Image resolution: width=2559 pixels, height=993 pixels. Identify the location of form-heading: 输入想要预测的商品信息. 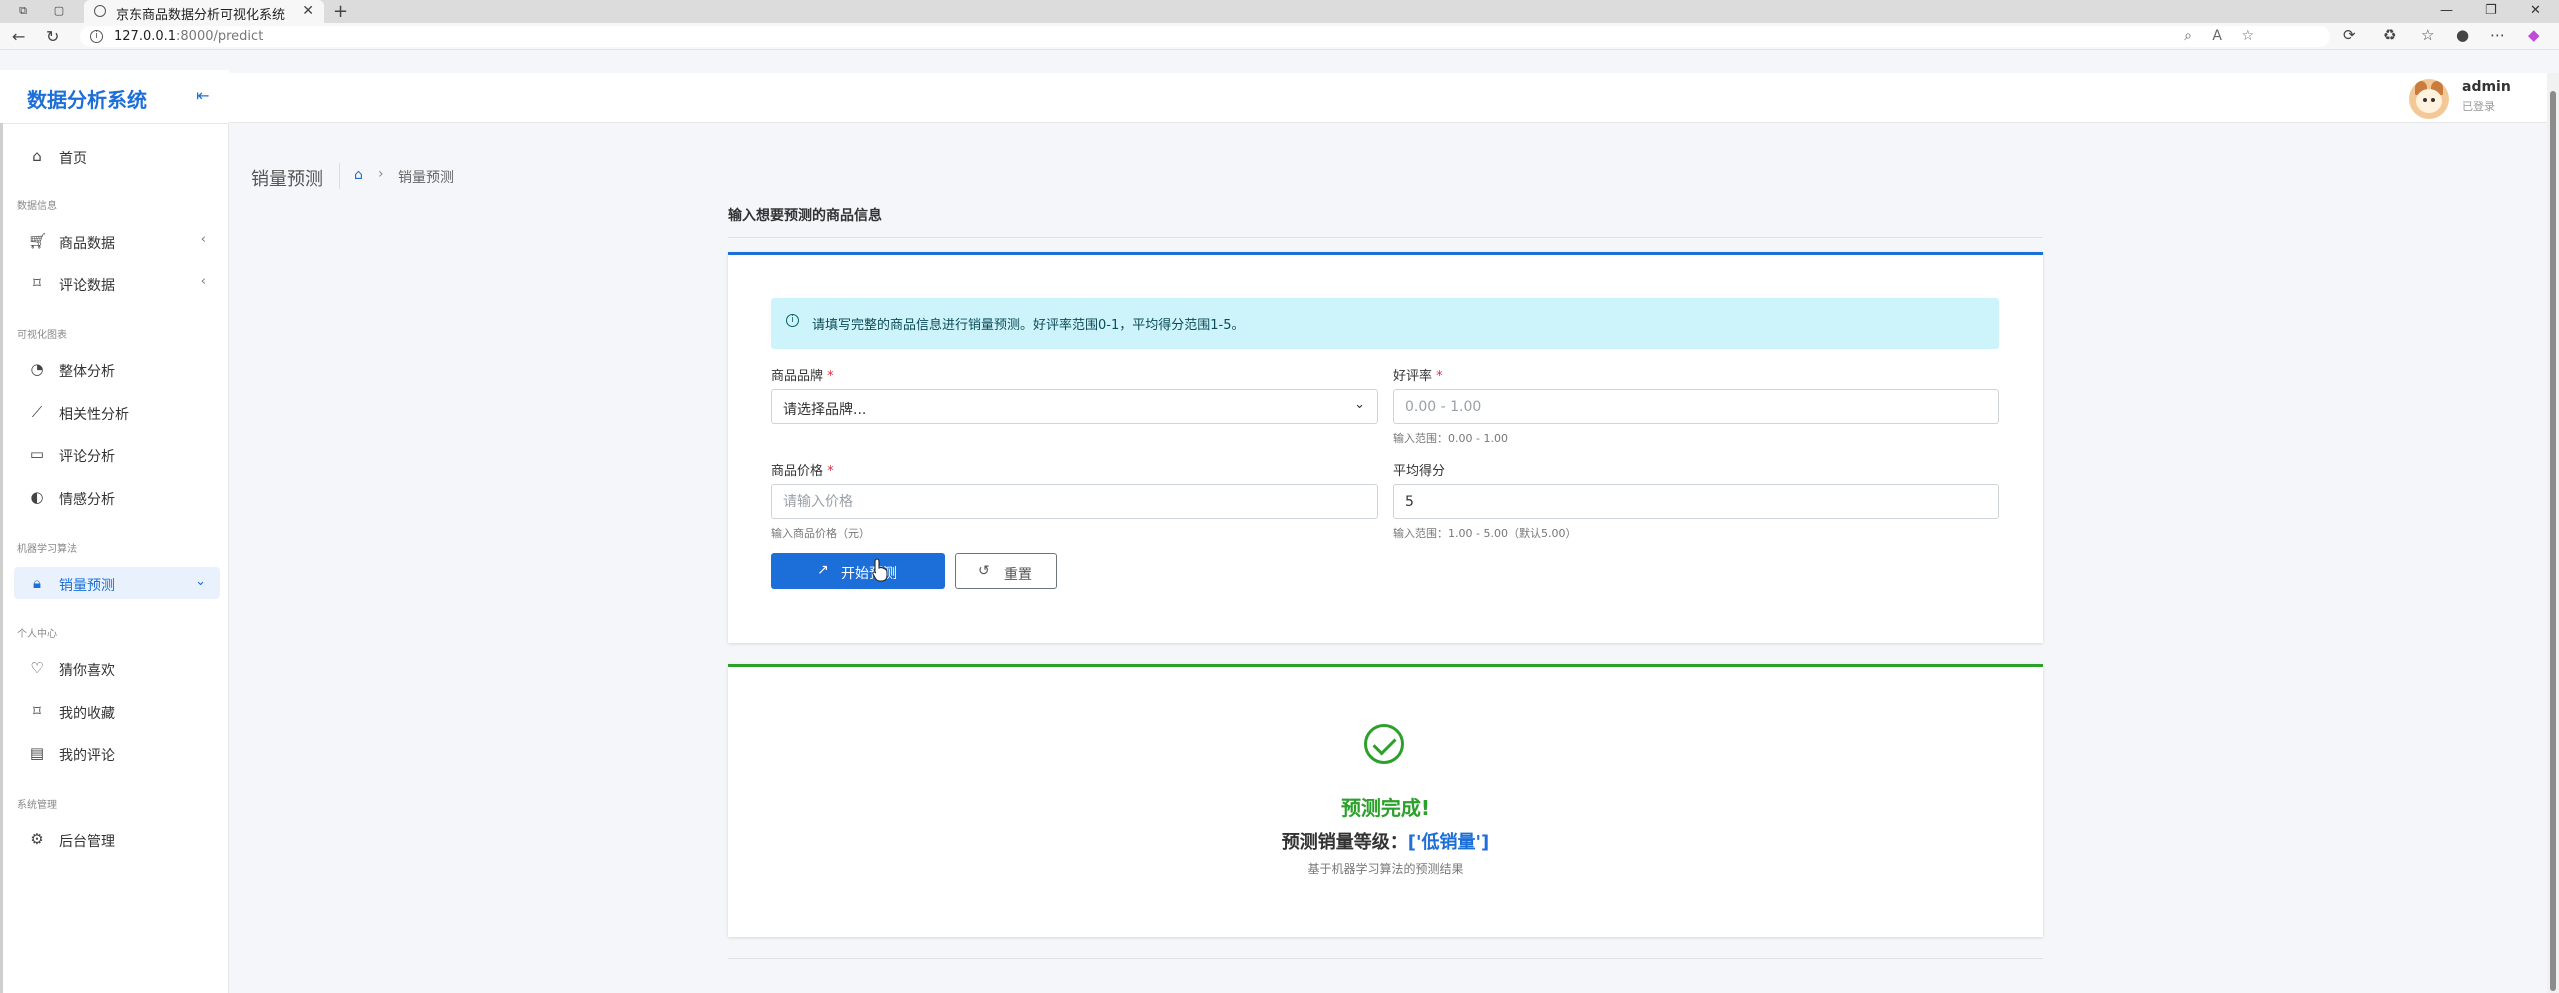
(805, 216).